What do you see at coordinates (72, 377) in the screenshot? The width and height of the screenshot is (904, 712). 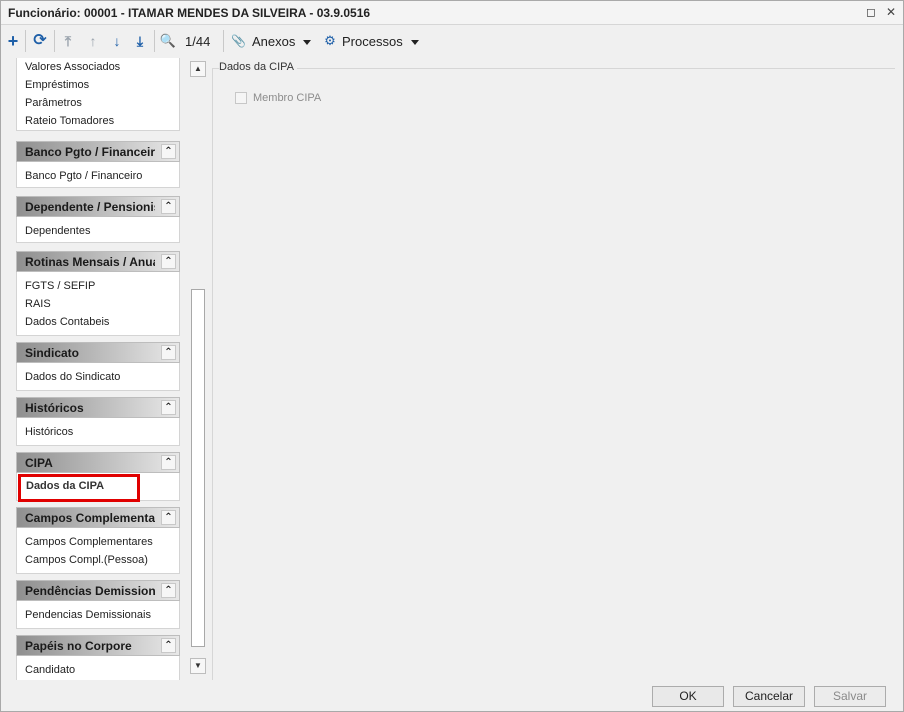 I see `nav-item-dados-sindicato: Dados do Sindicato` at bounding box center [72, 377].